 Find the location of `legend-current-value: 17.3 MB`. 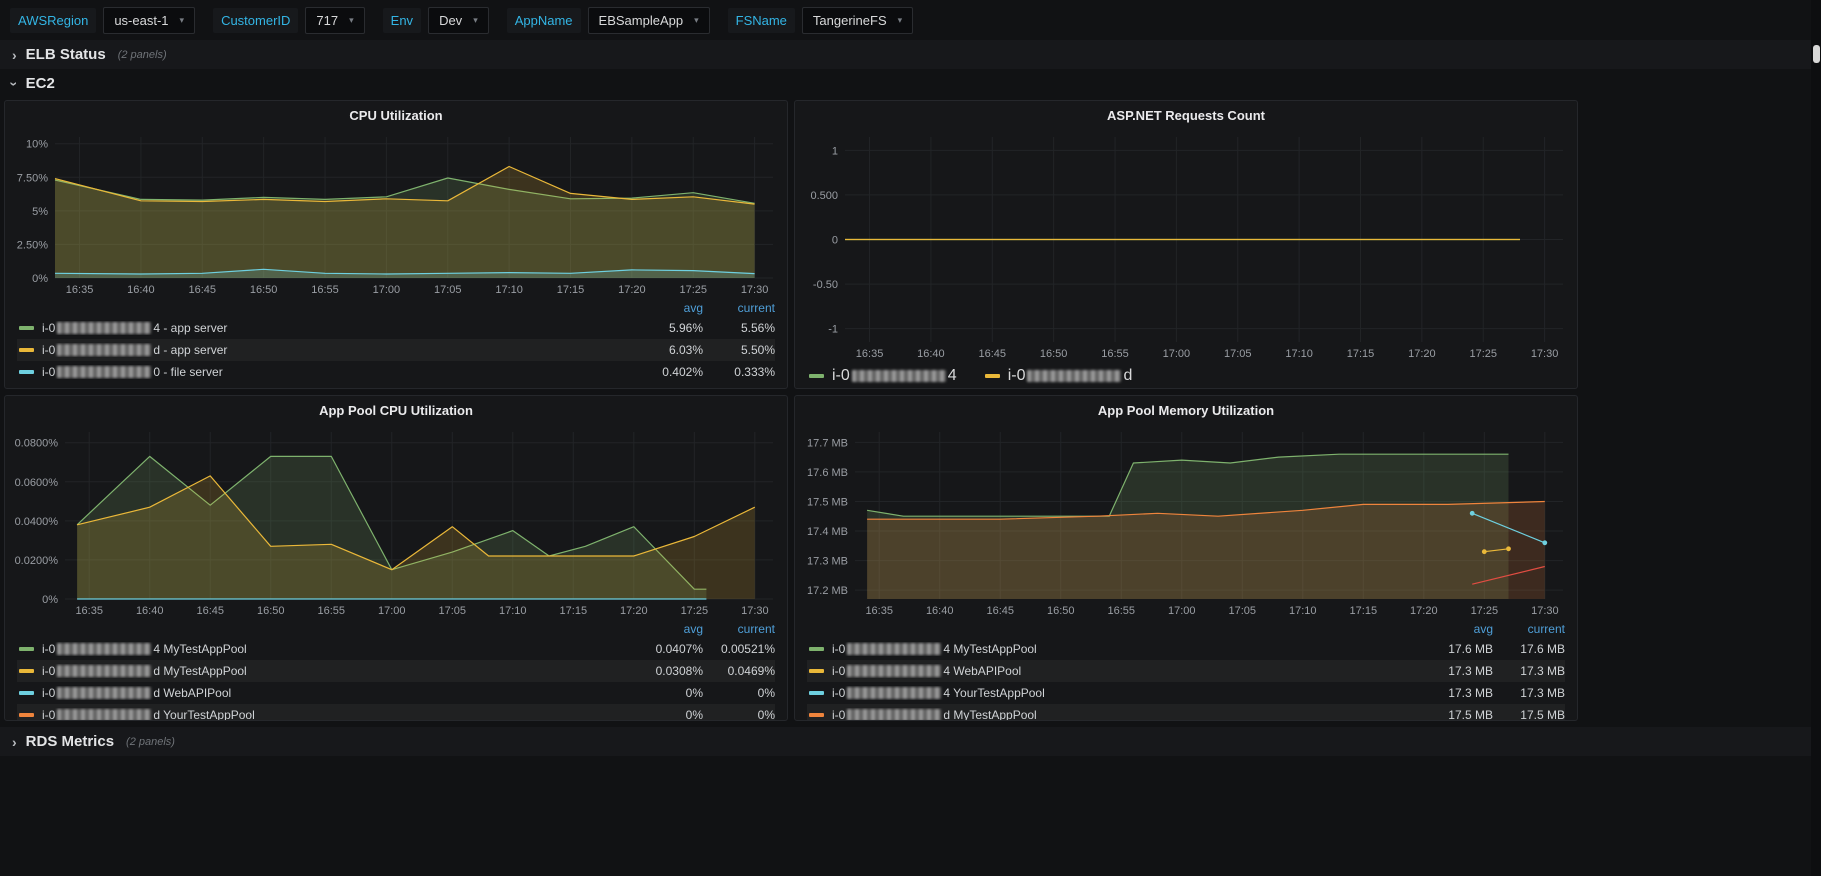

legend-current-value: 17.3 MB is located at coordinates (1542, 693).